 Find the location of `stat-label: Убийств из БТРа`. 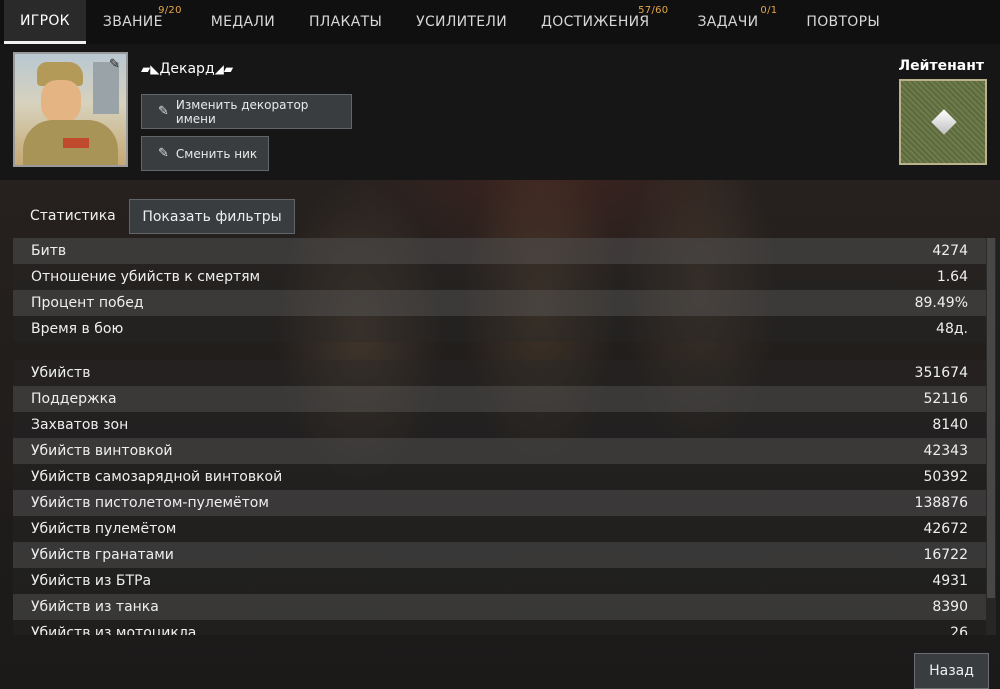

stat-label: Убийств из БТРа is located at coordinates (91, 581).